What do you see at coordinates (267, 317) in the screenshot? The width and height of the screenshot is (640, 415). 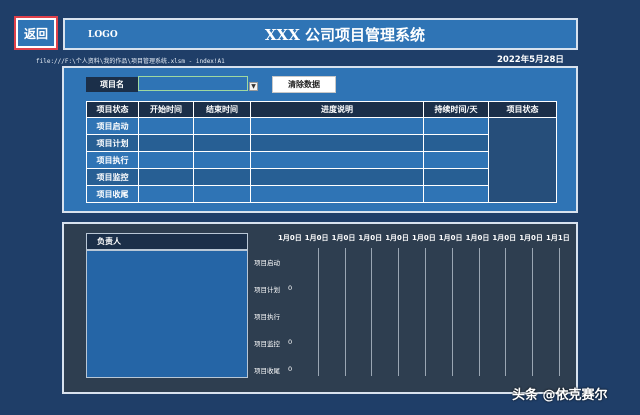 I see `y-category-label: 项目执行` at bounding box center [267, 317].